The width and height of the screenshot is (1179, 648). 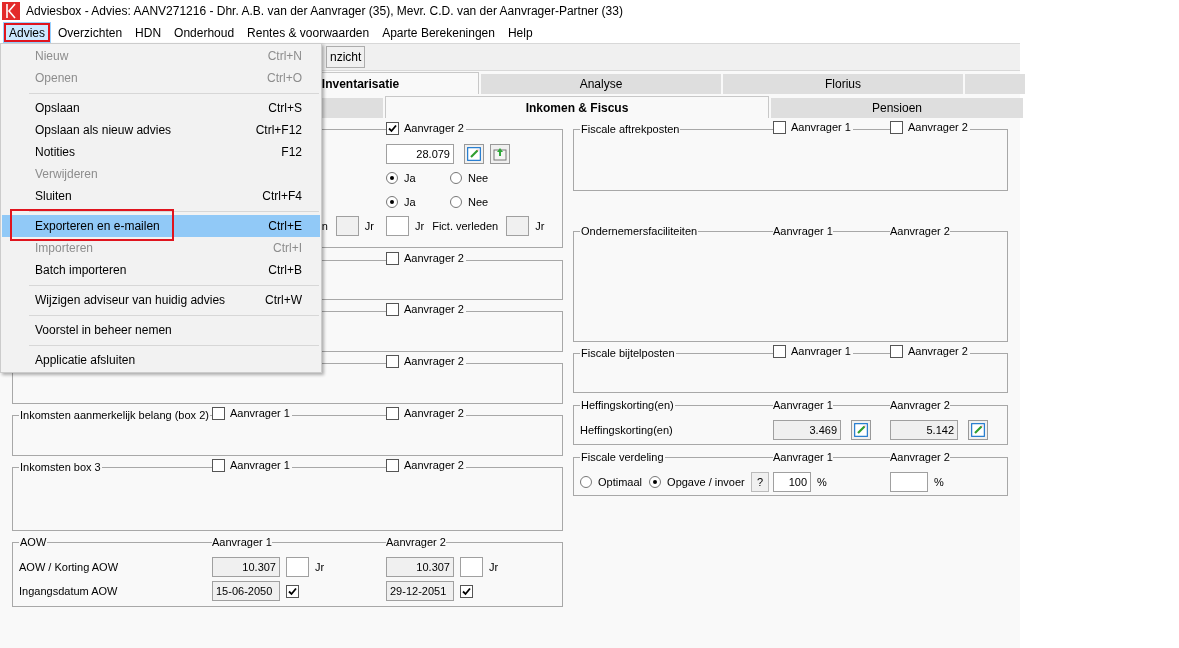 What do you see at coordinates (628, 352) in the screenshot?
I see `group-title: Fiscale bijtelposten` at bounding box center [628, 352].